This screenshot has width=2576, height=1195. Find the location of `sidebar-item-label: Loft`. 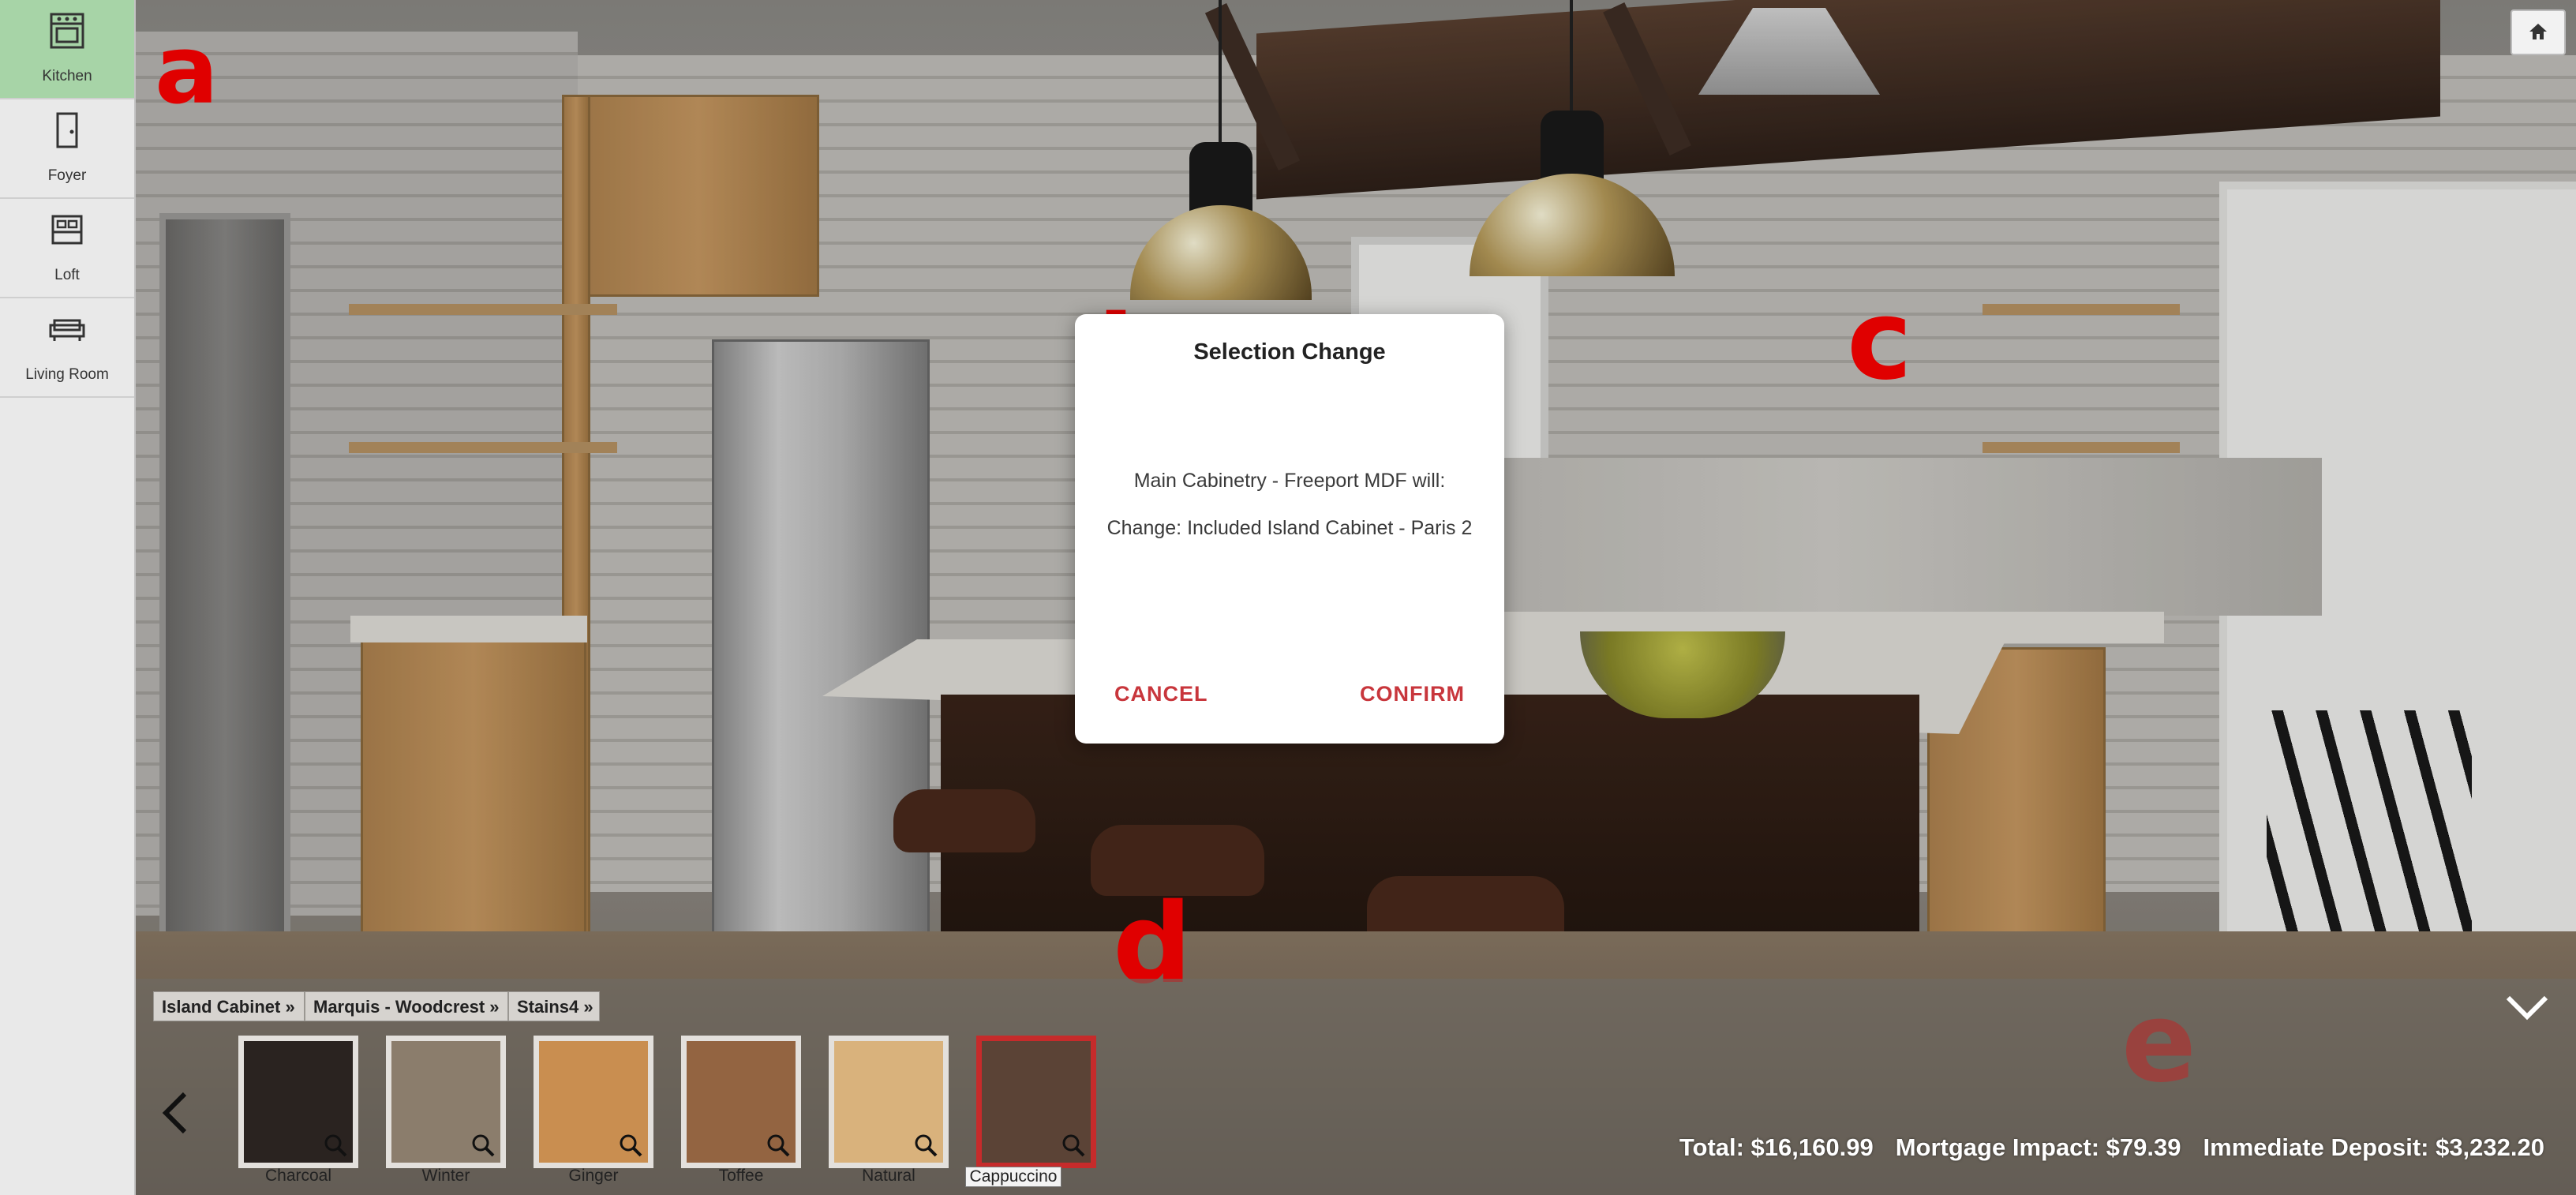

sidebar-item-label: Loft is located at coordinates (67, 275).